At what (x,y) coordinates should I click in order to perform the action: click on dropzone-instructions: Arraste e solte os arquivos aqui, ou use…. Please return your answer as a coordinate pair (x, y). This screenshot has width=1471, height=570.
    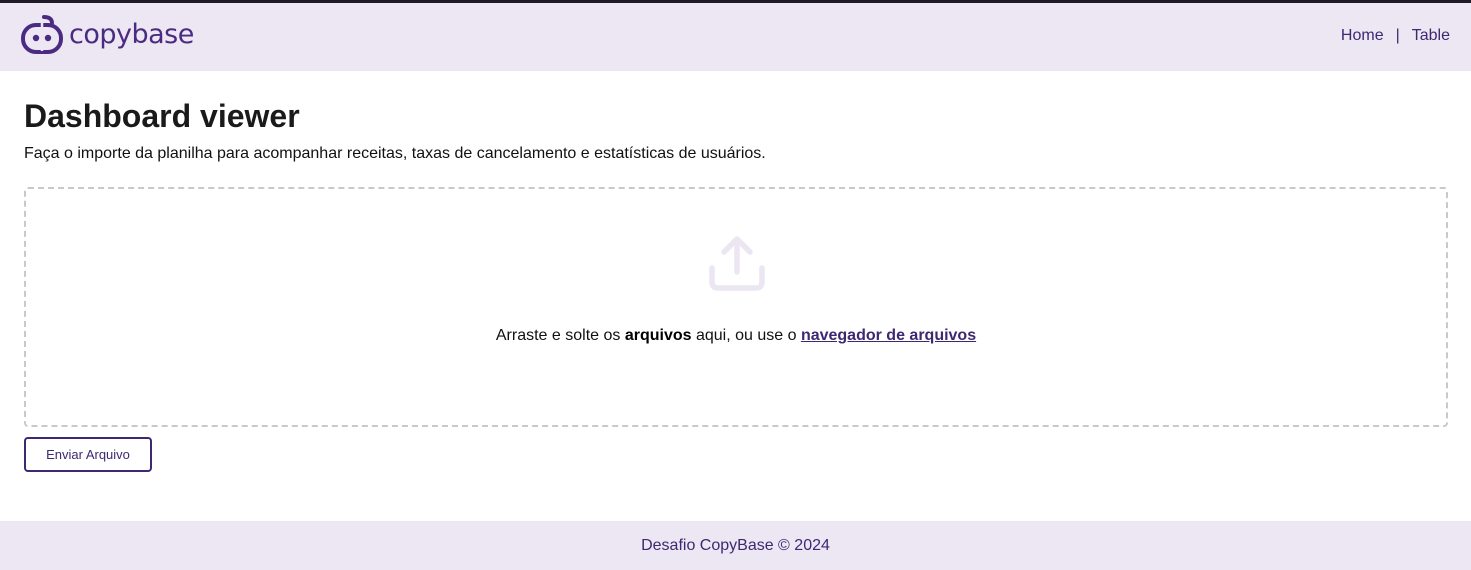
    Looking at the image, I should click on (736, 336).